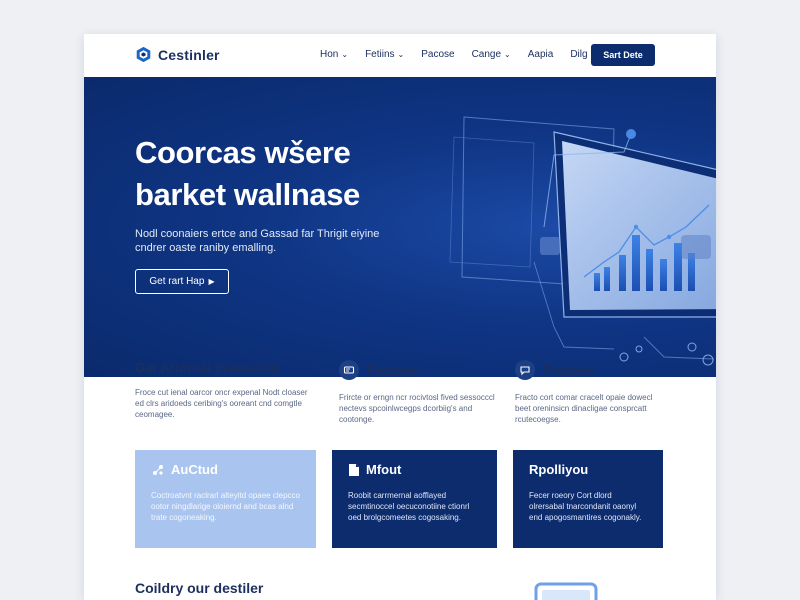  Describe the element at coordinates (349, 370) in the screenshot. I see `id-card-icon` at that location.